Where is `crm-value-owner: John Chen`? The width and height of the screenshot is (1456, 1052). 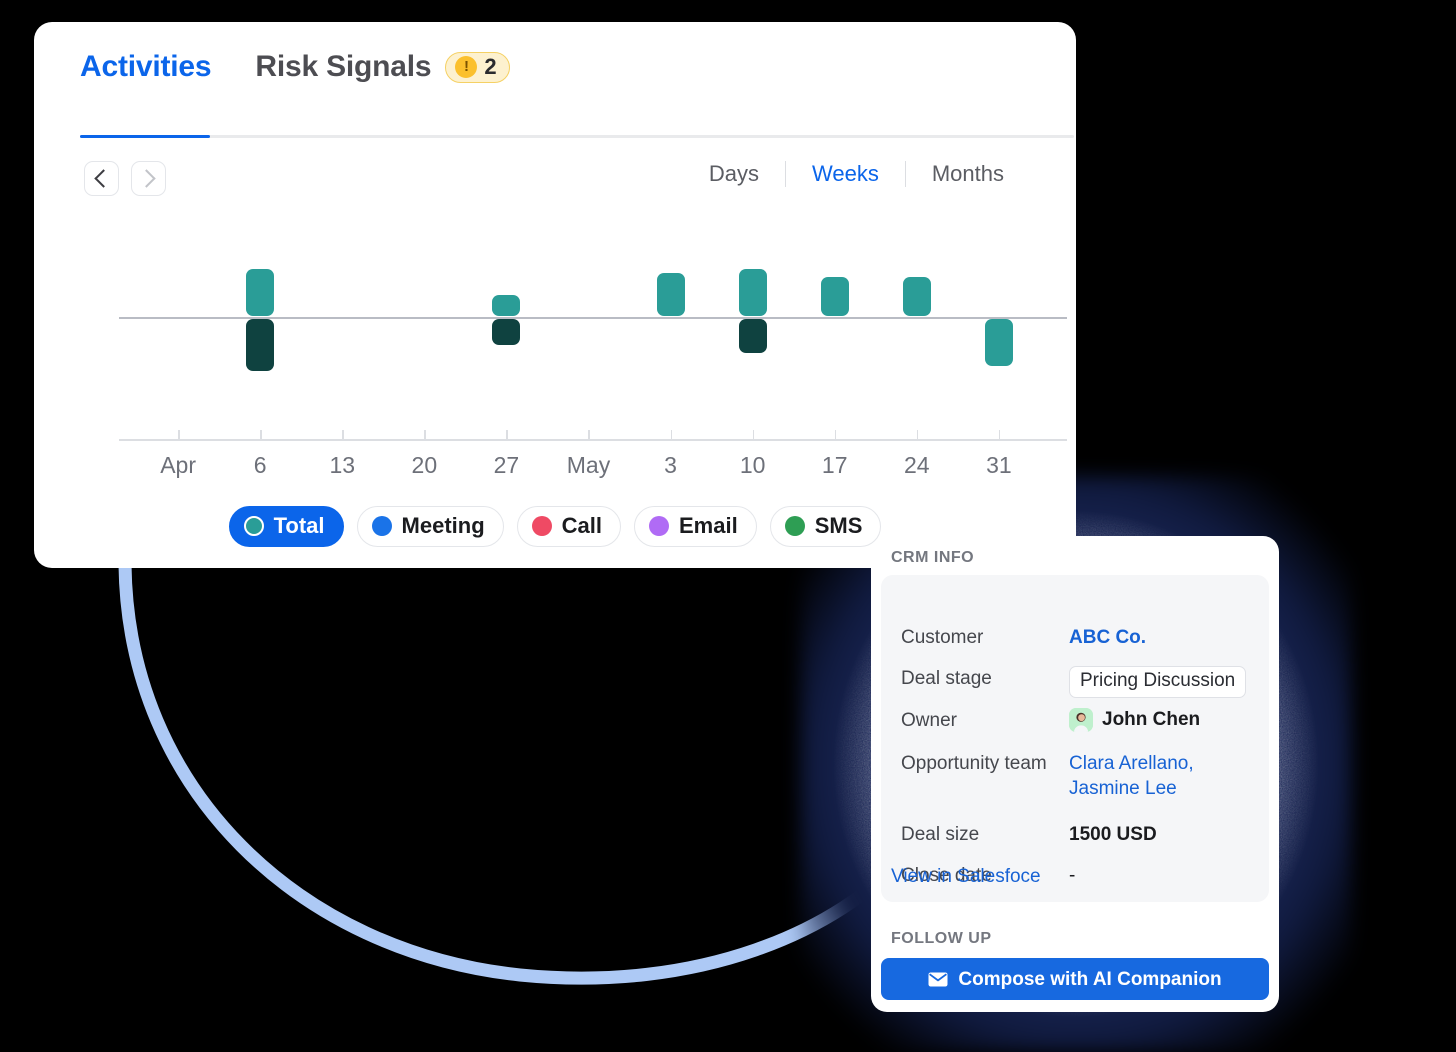
crm-value-owner: John Chen is located at coordinates (1134, 720).